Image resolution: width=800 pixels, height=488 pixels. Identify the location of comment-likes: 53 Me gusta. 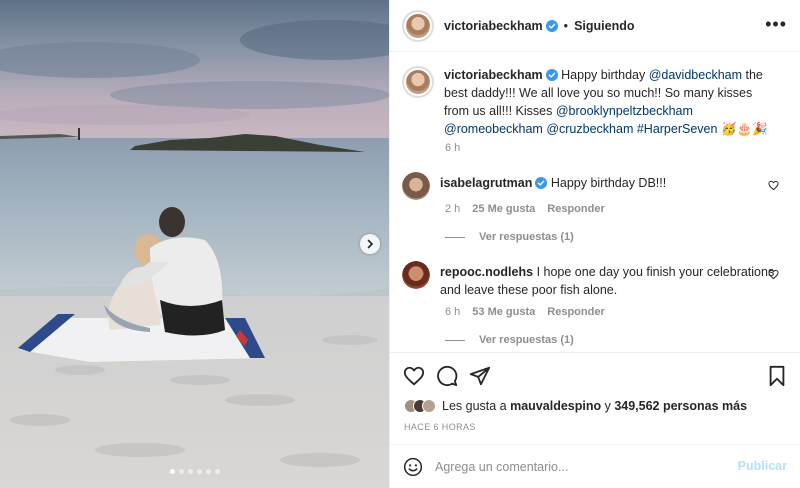
(503, 312).